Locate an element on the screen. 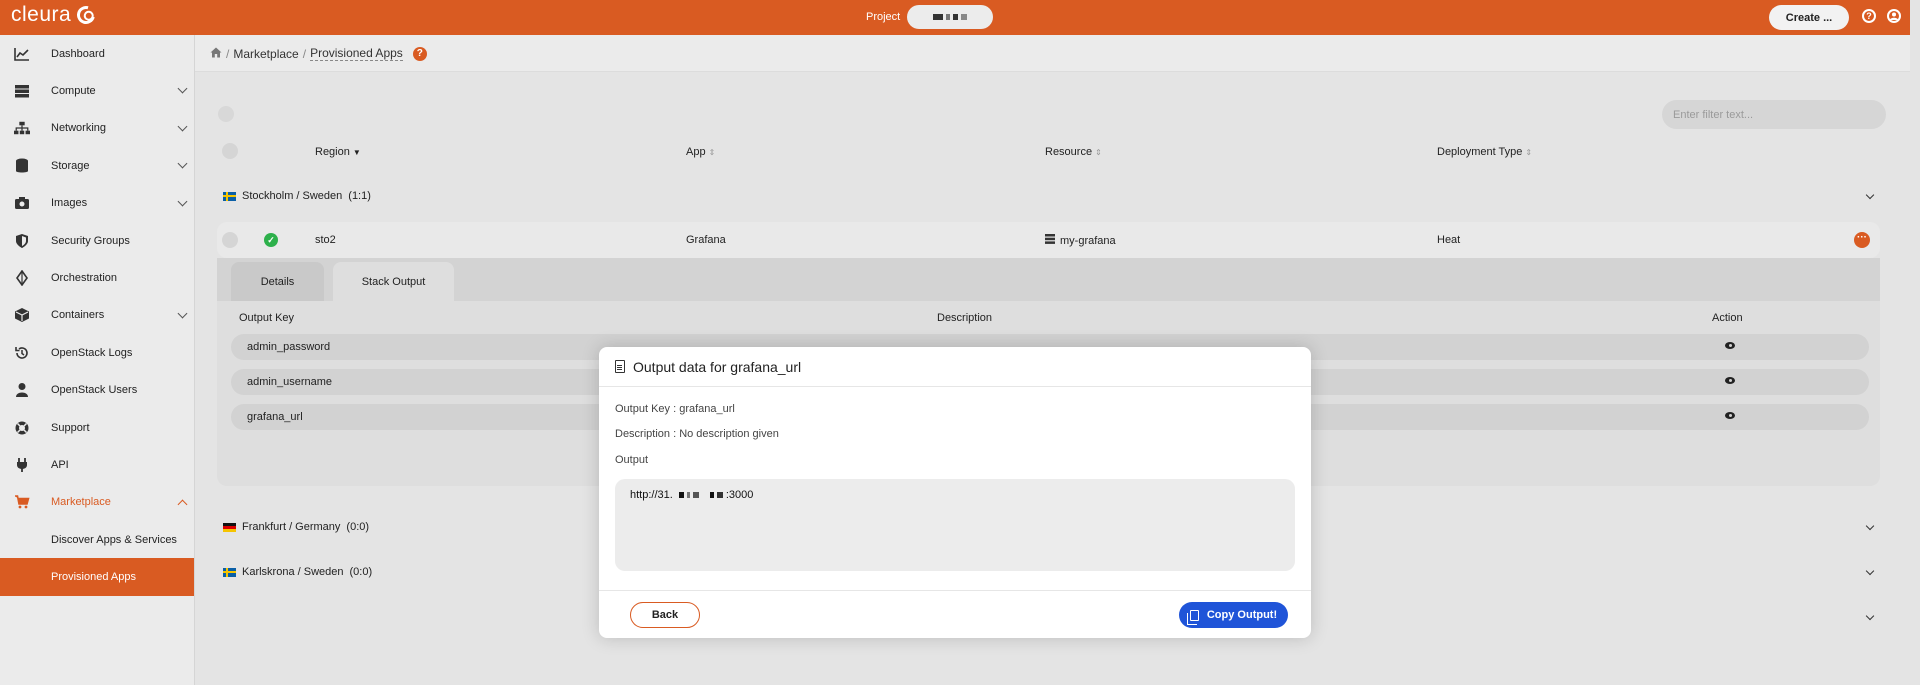  lifebuoy-icon is located at coordinates (22, 428).